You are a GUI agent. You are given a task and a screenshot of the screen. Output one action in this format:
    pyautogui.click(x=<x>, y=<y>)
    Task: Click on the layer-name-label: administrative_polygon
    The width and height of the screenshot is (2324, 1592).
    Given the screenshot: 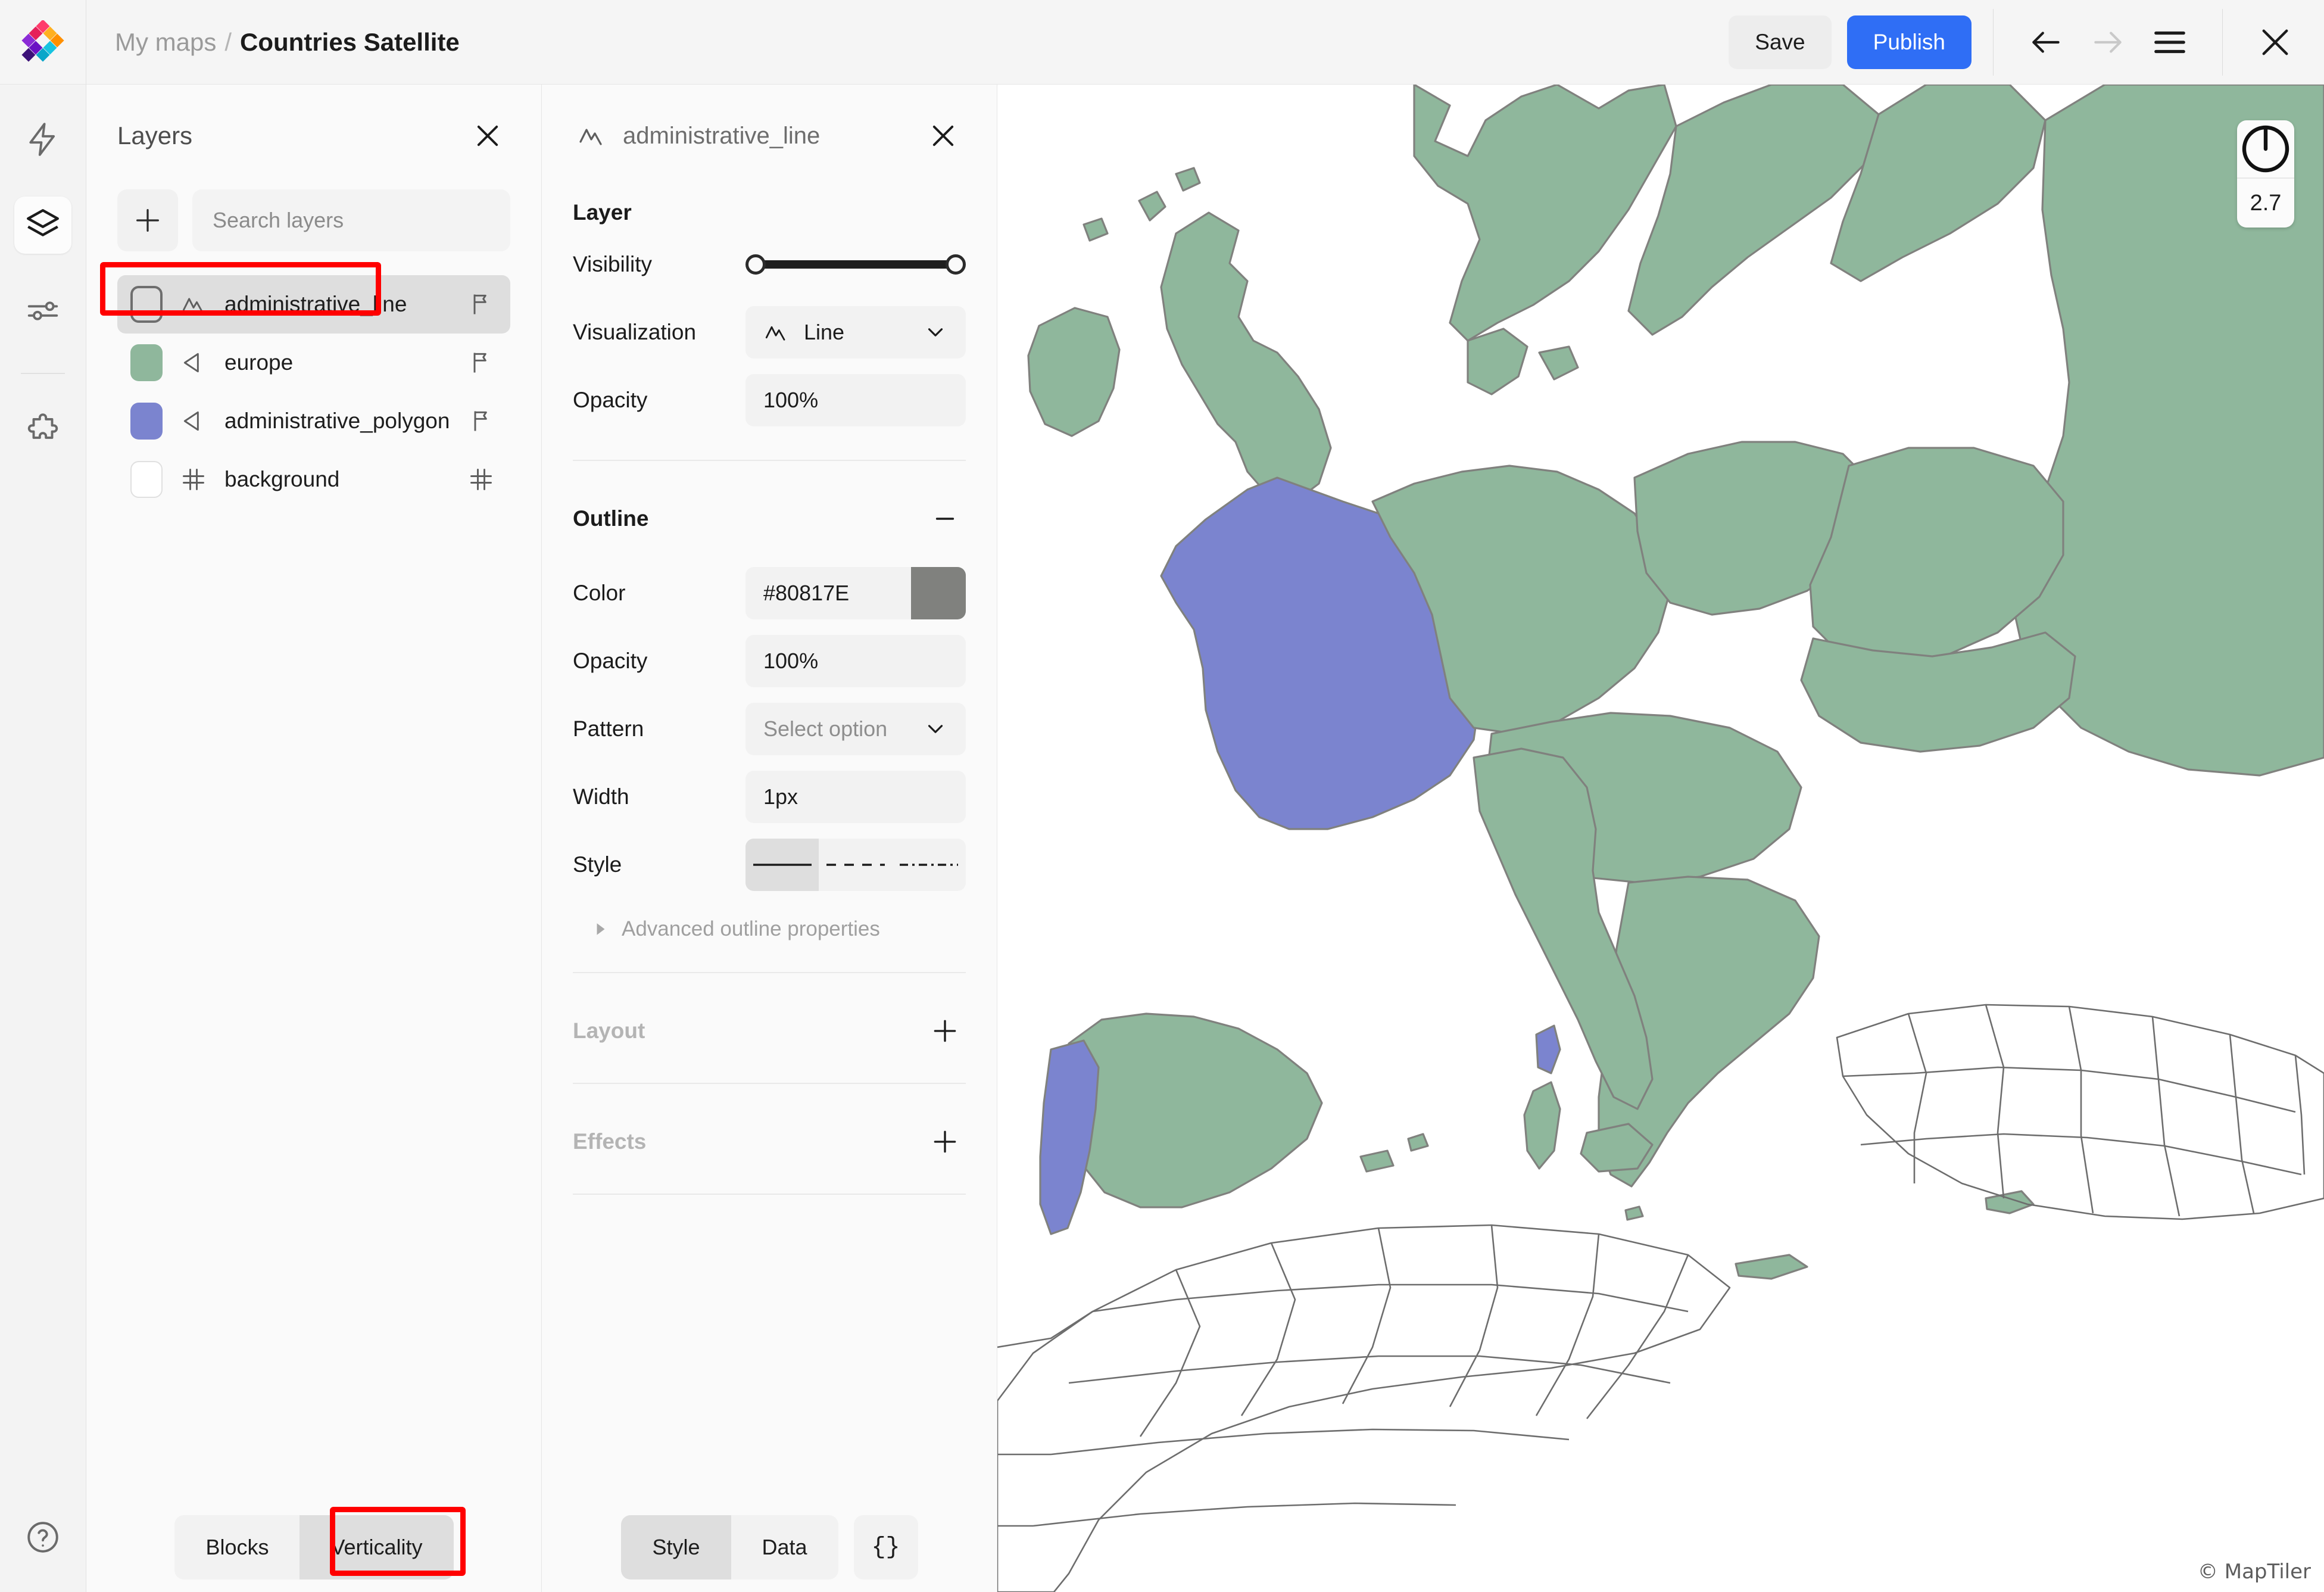 What is the action you would take?
    pyautogui.click(x=337, y=421)
    